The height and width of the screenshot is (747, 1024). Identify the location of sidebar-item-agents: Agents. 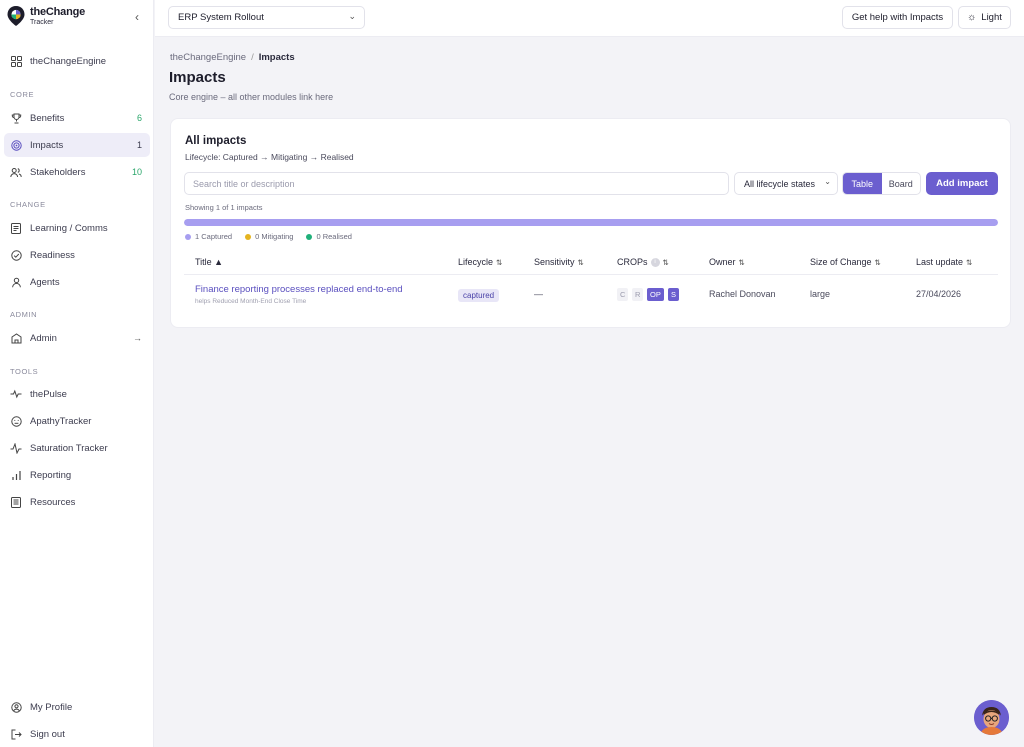
(77, 282).